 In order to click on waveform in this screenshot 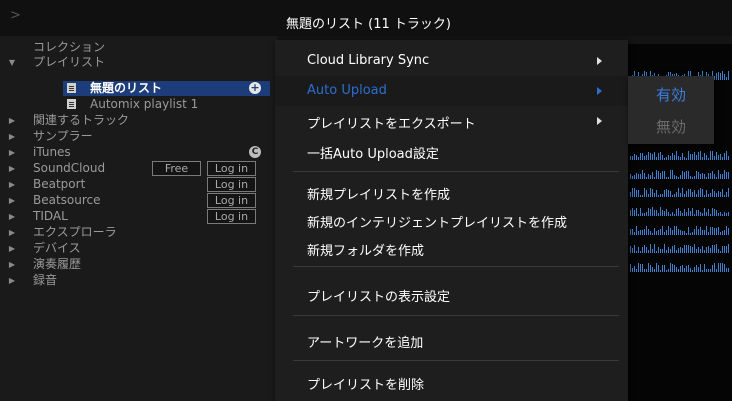, I will do `click(680, 248)`.